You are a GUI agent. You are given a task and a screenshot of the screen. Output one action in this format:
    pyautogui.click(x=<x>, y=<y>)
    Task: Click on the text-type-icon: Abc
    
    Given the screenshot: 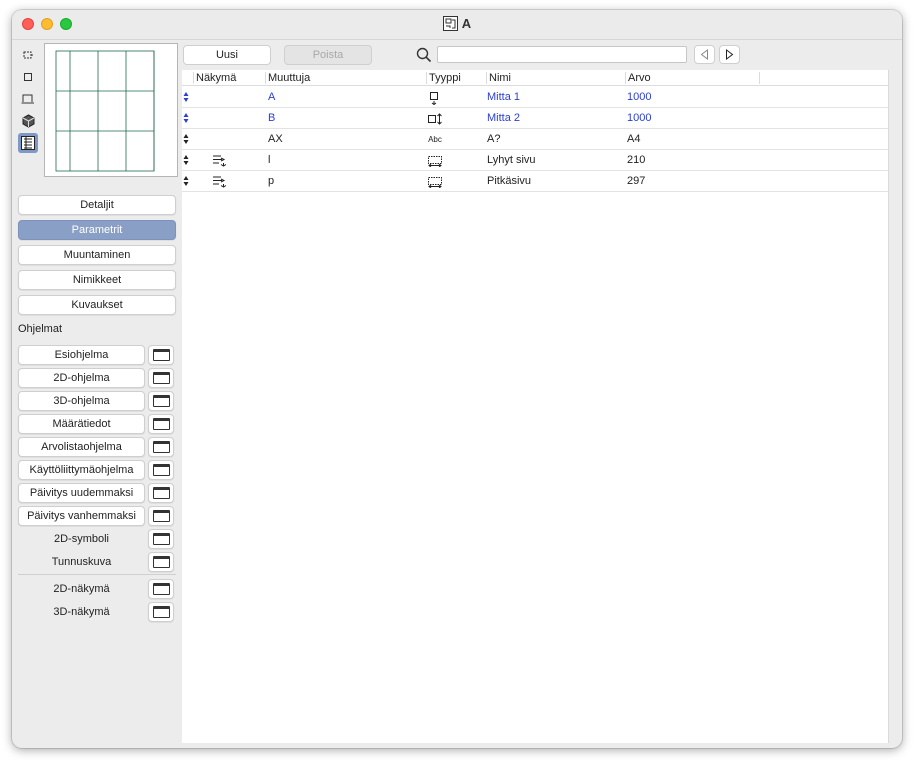 What is the action you would take?
    pyautogui.click(x=435, y=139)
    